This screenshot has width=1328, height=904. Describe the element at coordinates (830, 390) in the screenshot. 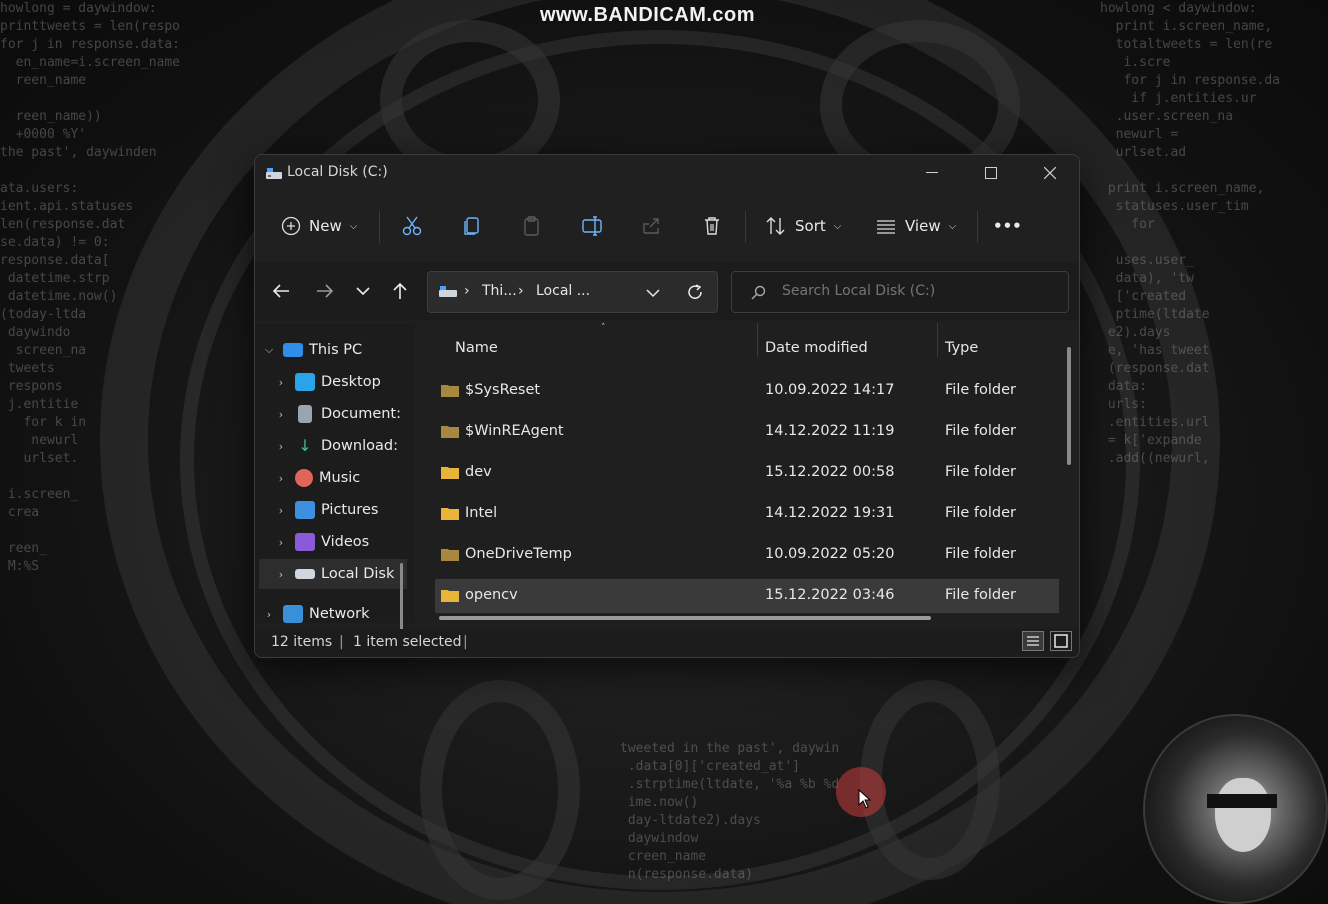

I see `file-date: 10.09.2022 14:17` at that location.